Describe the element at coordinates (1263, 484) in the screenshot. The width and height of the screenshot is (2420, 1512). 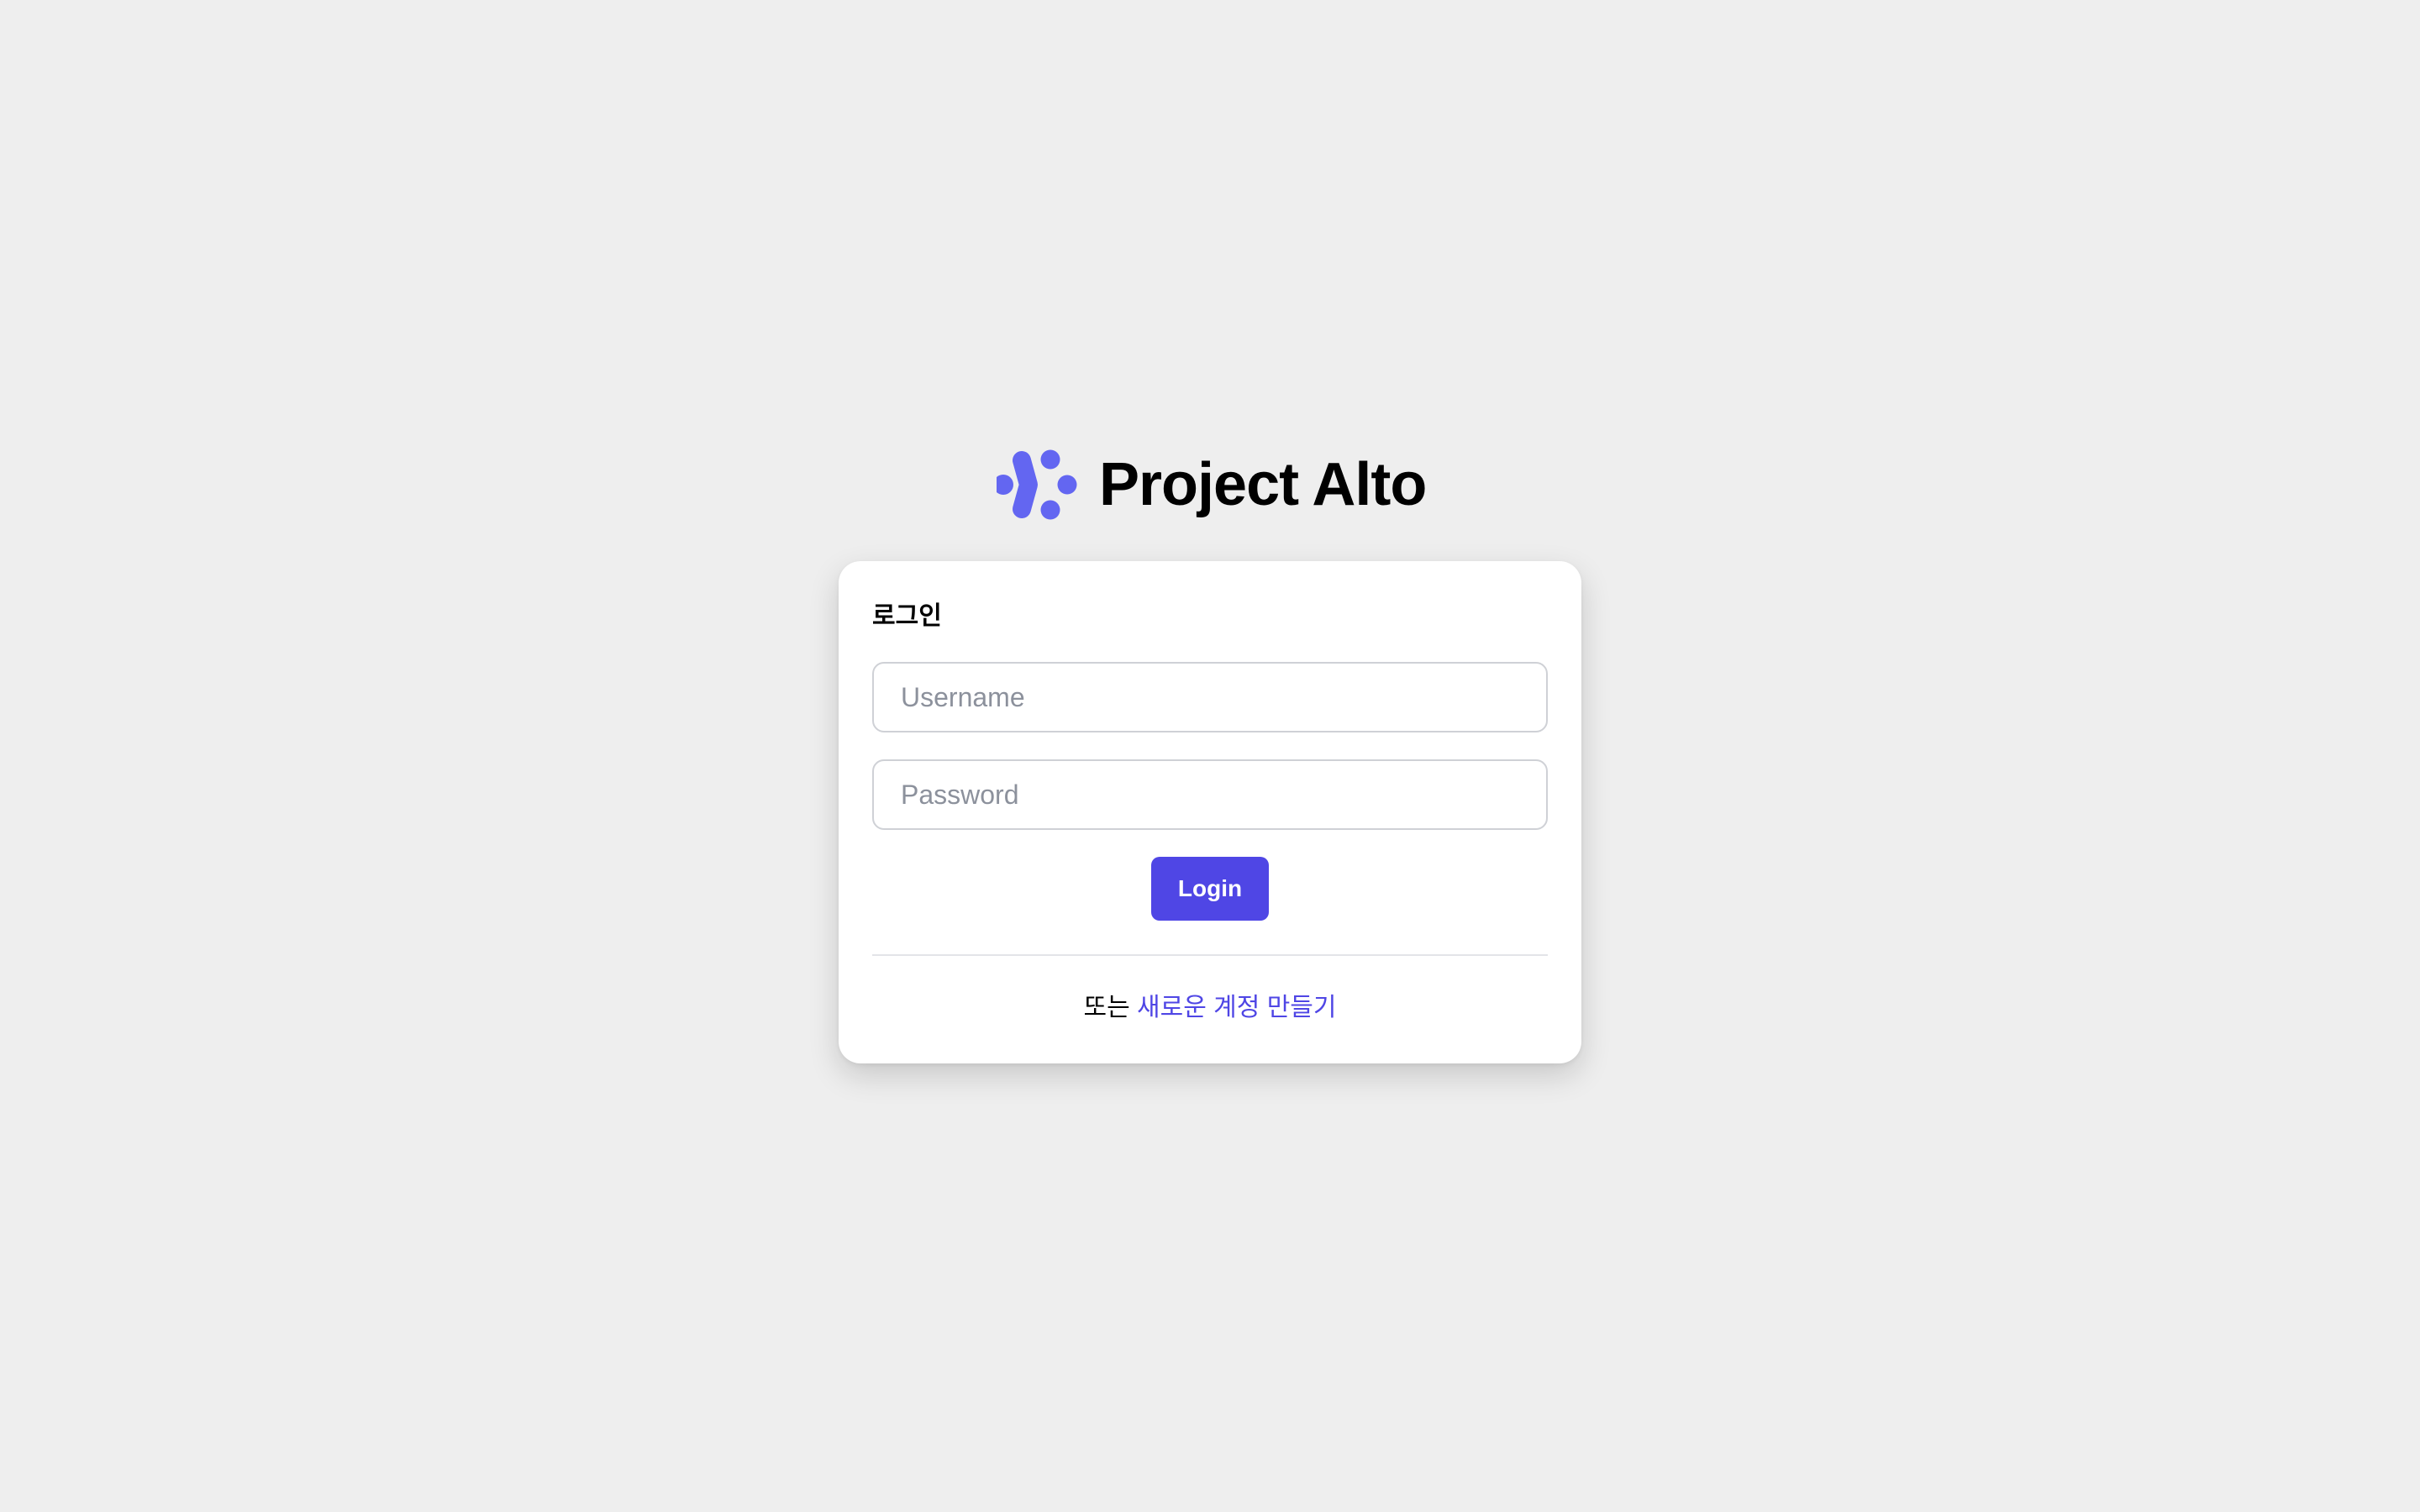
I see `brand-name: Project Alto` at that location.